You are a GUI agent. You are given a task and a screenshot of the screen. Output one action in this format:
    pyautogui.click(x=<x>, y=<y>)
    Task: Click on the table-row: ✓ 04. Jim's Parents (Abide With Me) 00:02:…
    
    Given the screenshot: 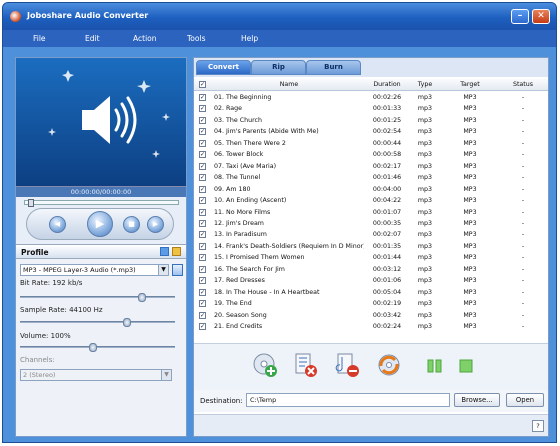 What is the action you would take?
    pyautogui.click(x=371, y=131)
    